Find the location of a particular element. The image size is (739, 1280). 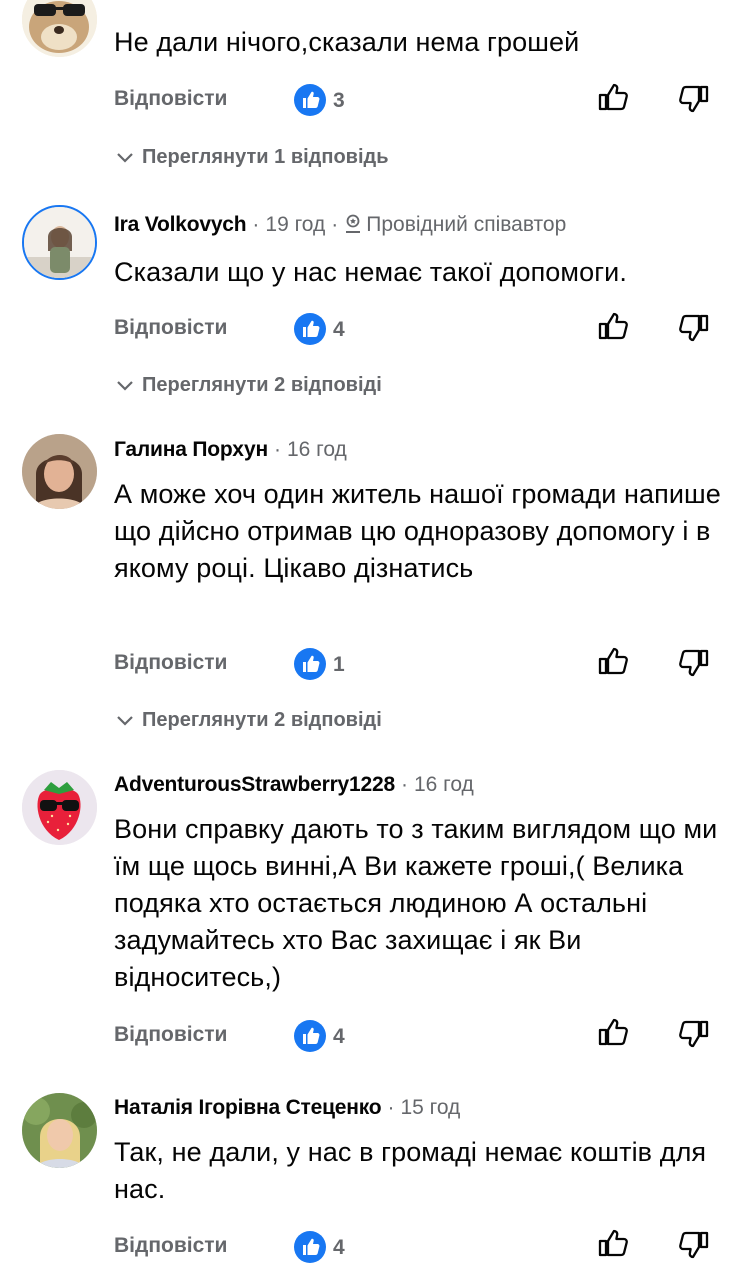

timestamp: 19 год is located at coordinates (295, 224).